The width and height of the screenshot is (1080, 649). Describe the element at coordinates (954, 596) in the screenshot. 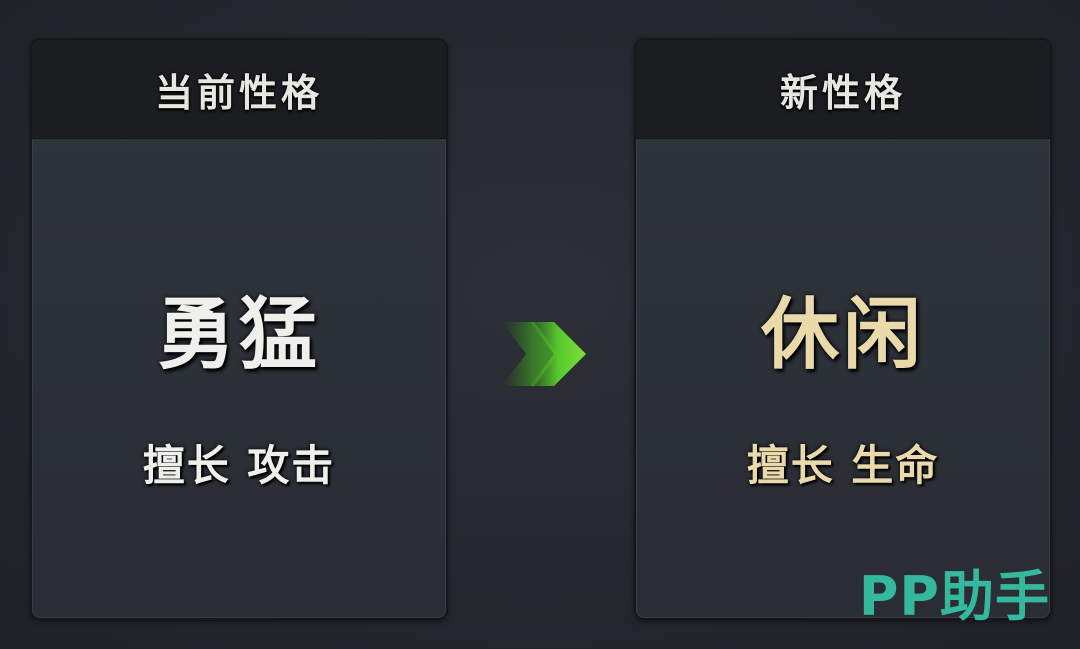

I see `pp-assistant-watermark: PP助手` at that location.